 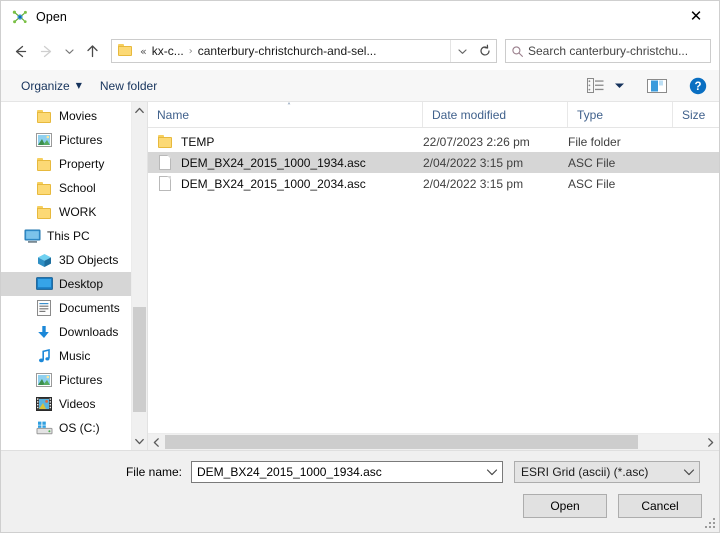 What do you see at coordinates (89, 332) in the screenshot?
I see `sidebar-item-label: Downloads` at bounding box center [89, 332].